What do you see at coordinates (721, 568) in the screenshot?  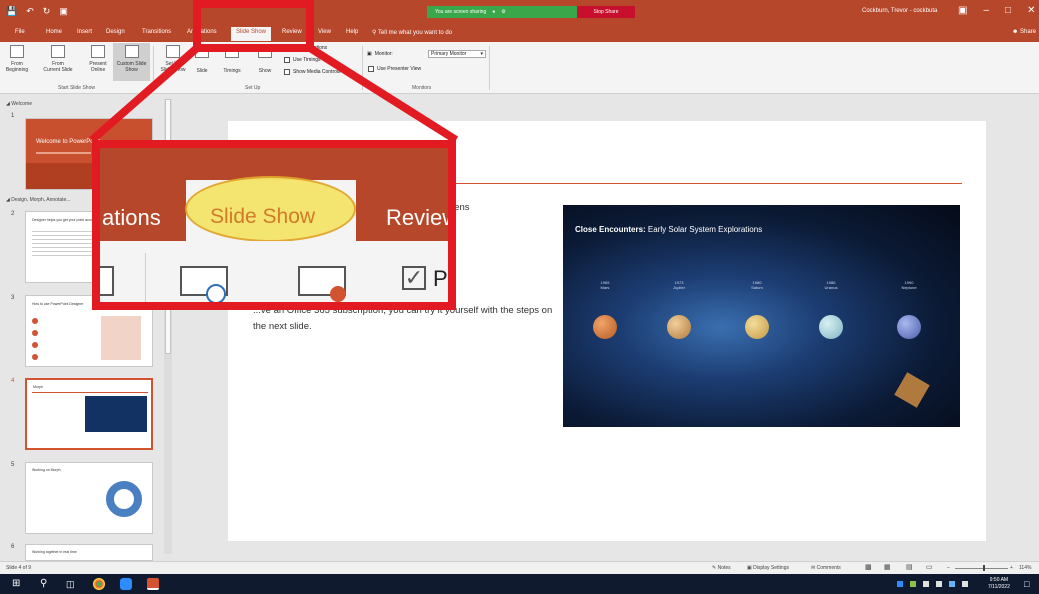 I see `notes-button: ✎ Notes` at bounding box center [721, 568].